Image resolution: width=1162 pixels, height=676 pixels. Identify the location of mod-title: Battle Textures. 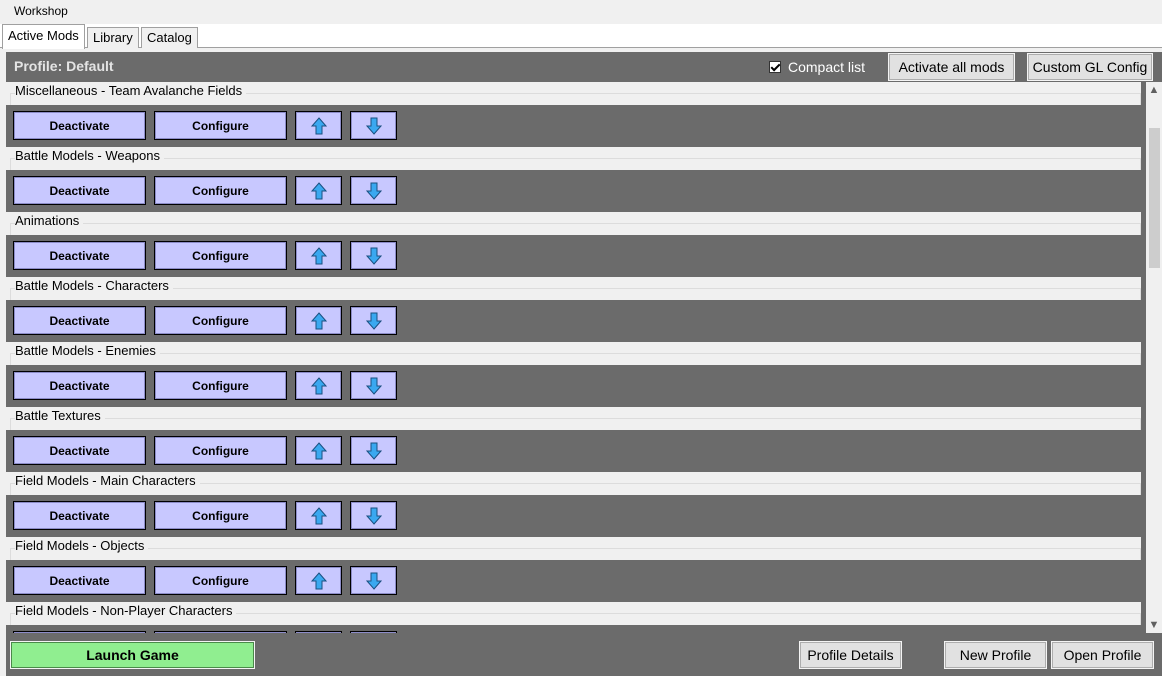
(60, 415).